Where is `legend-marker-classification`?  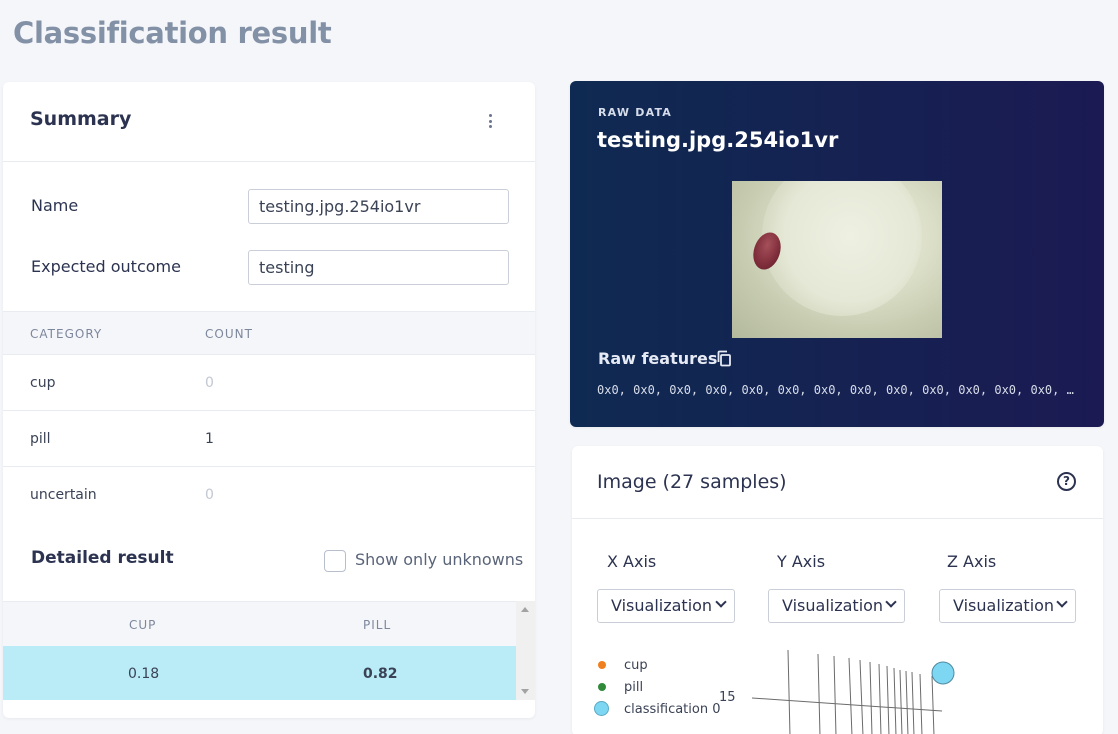
legend-marker-classification is located at coordinates (601, 708).